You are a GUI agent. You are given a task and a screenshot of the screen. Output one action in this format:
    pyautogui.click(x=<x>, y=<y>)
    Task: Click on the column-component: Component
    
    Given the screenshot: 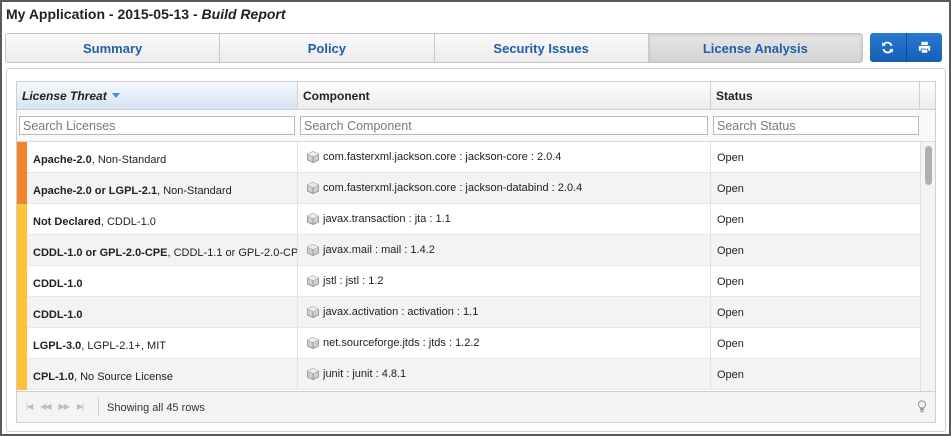 What is the action you would take?
    pyautogui.click(x=504, y=95)
    